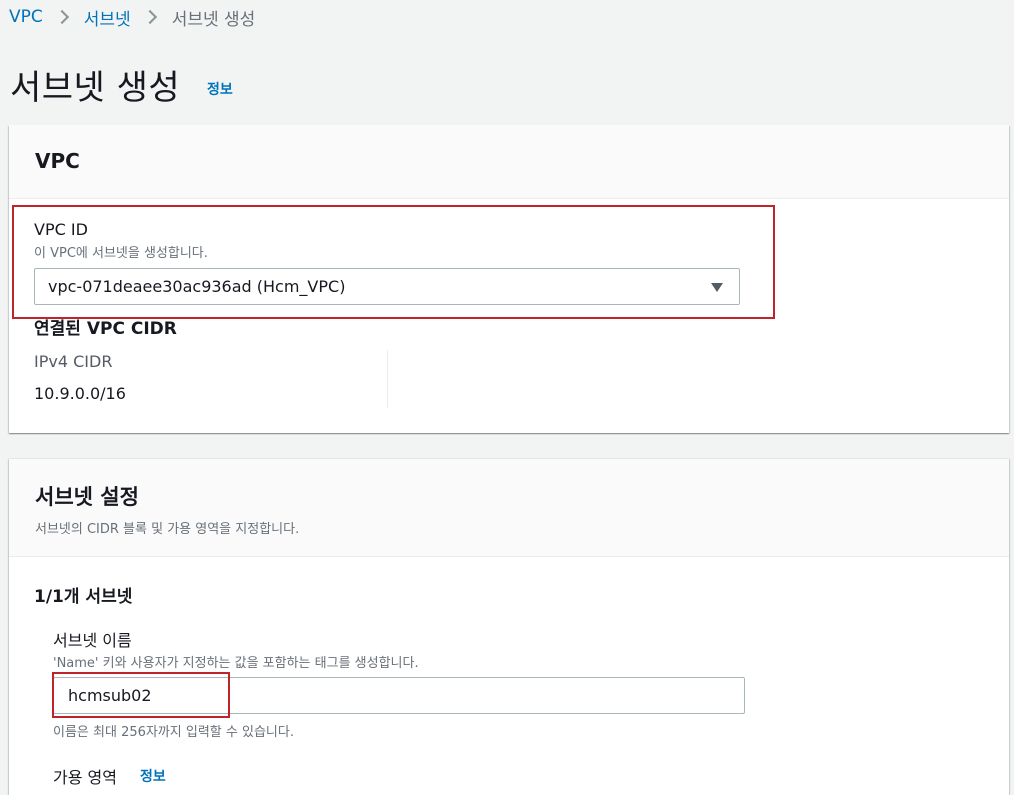 The width and height of the screenshot is (1014, 795). What do you see at coordinates (399, 695) in the screenshot?
I see `subnet-name-input: hcmsub02` at bounding box center [399, 695].